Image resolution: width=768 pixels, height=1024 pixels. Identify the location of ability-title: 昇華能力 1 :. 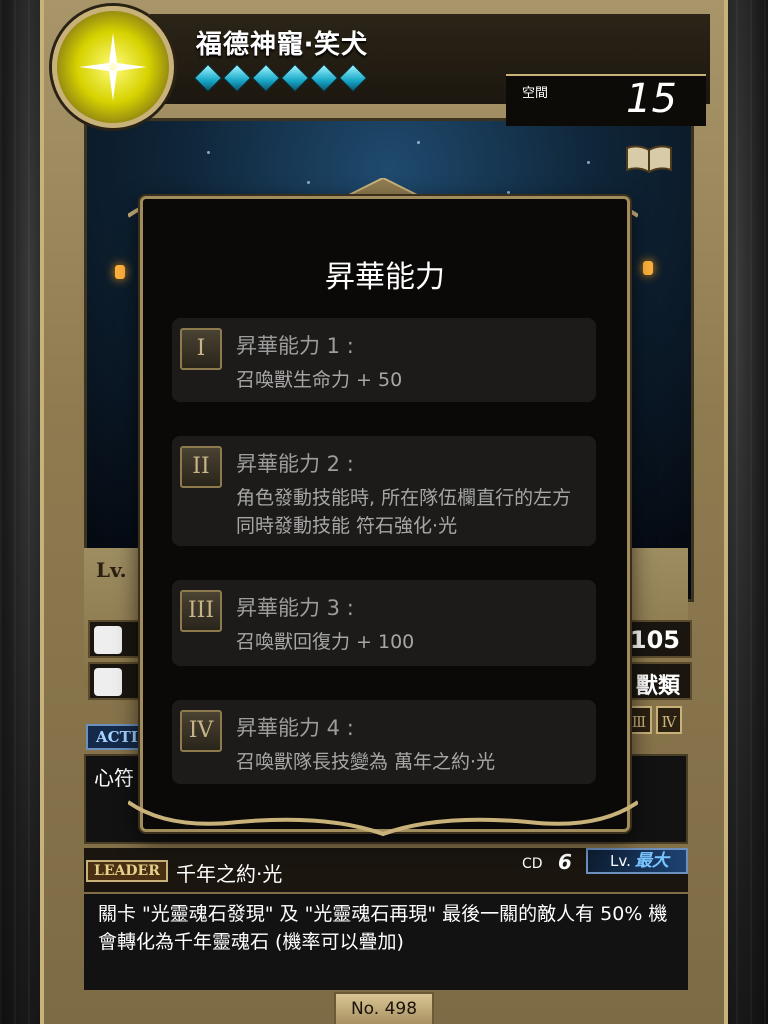
(295, 346).